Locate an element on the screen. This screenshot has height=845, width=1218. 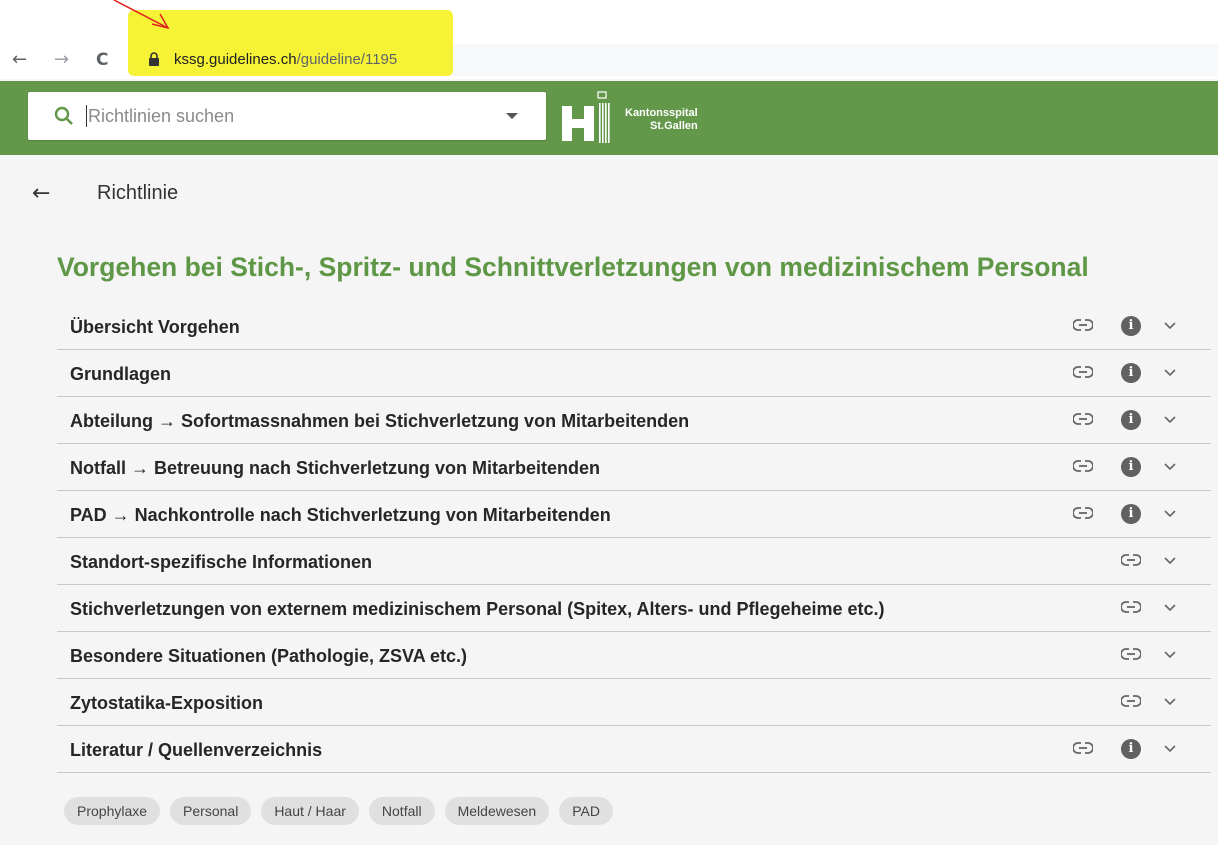
logo-line-1: Kantonsspital is located at coordinates (661, 113).